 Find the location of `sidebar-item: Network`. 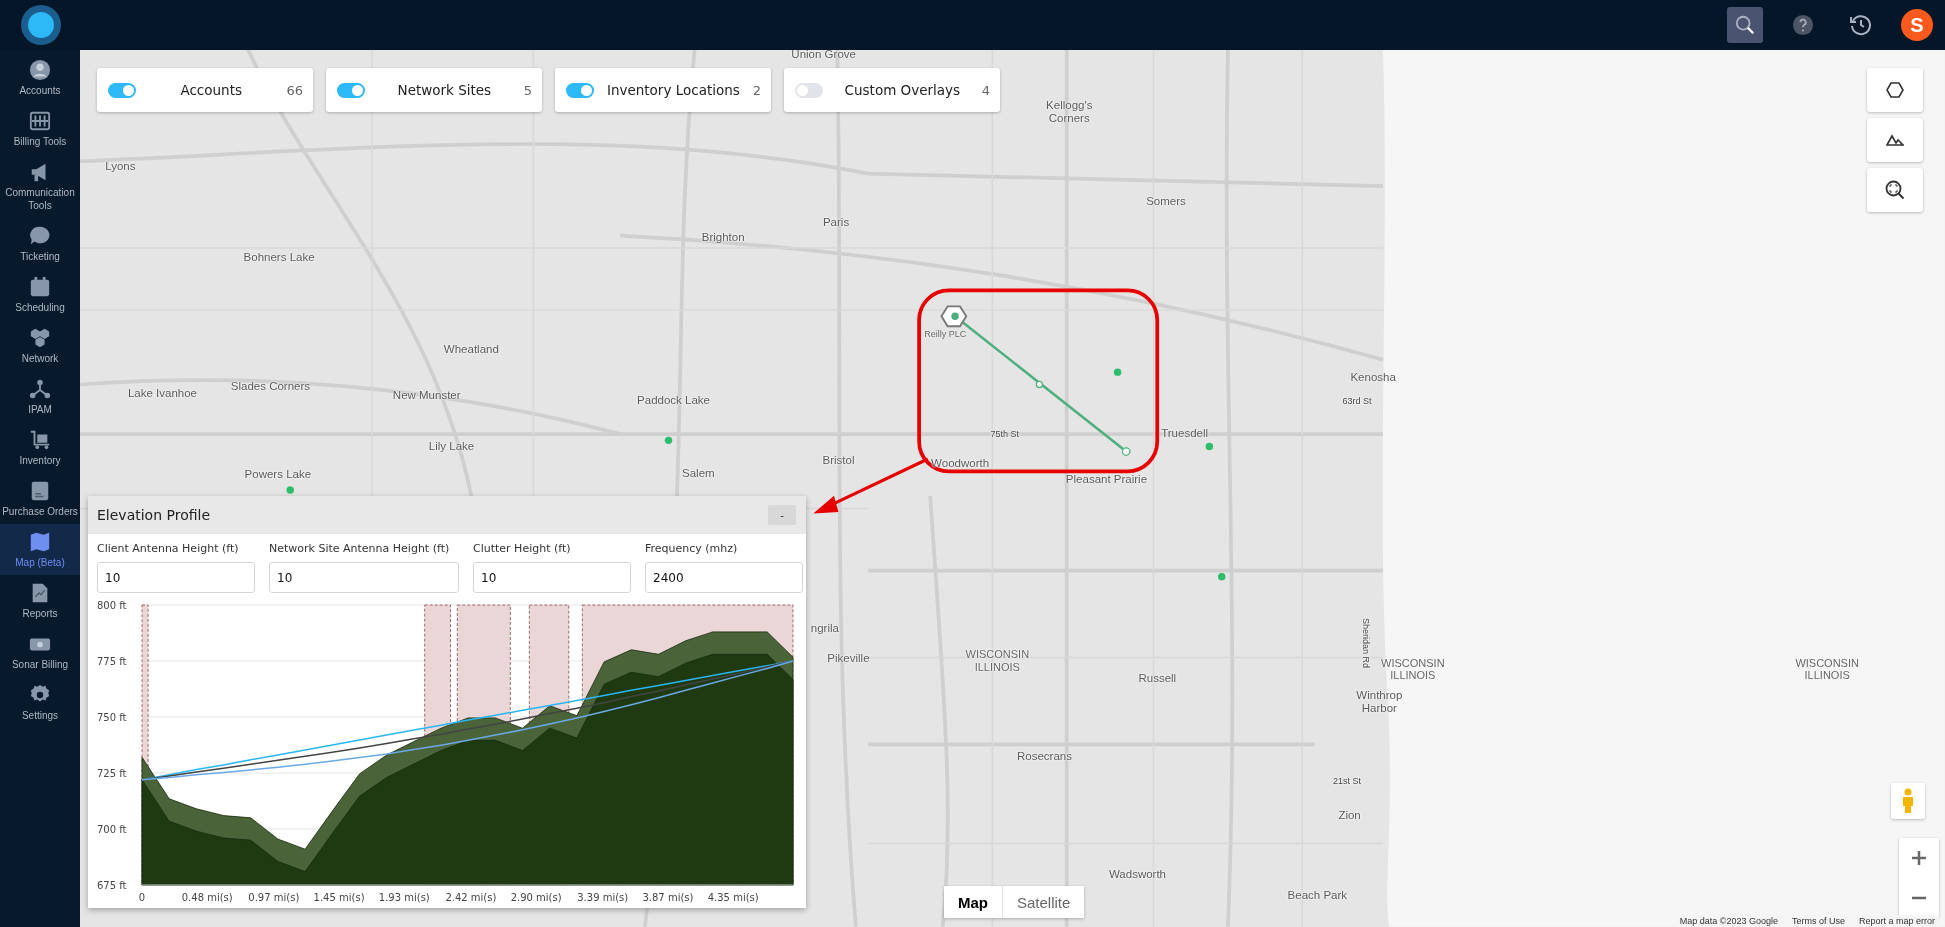

sidebar-item: Network is located at coordinates (40, 345).